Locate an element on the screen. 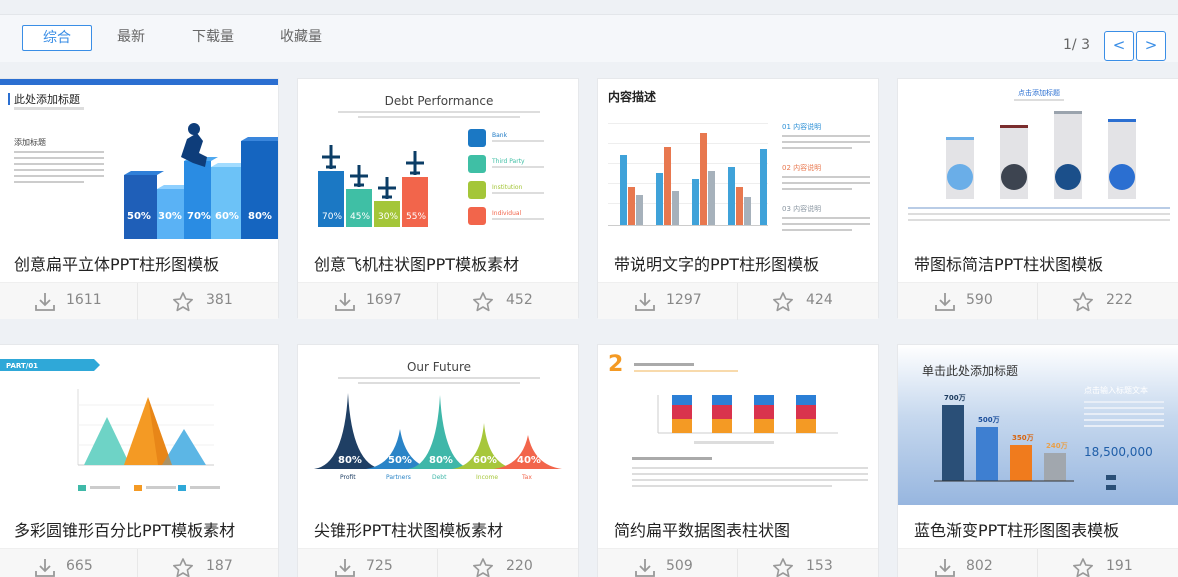 The height and width of the screenshot is (577, 1178). favorite-stat: 220 is located at coordinates (508, 563).